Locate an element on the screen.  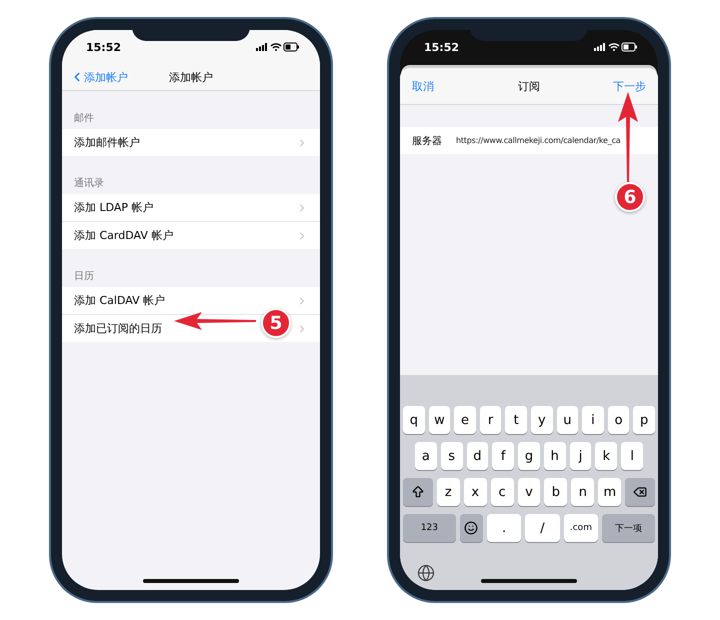
key: l is located at coordinates (632, 456).